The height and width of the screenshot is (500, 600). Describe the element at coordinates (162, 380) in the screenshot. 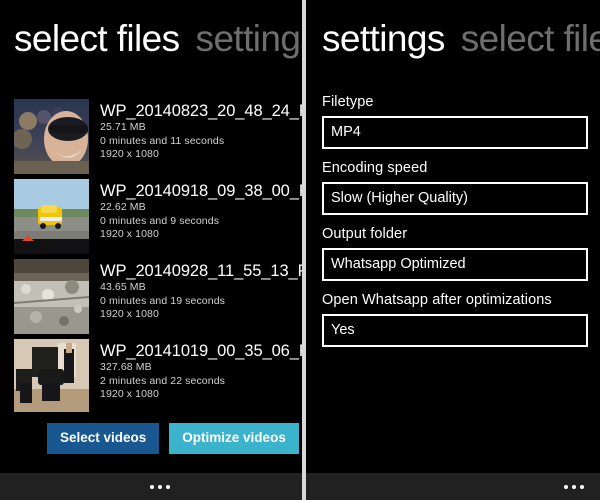

I see `file-duration: 2 minutes and 22 seconds` at that location.